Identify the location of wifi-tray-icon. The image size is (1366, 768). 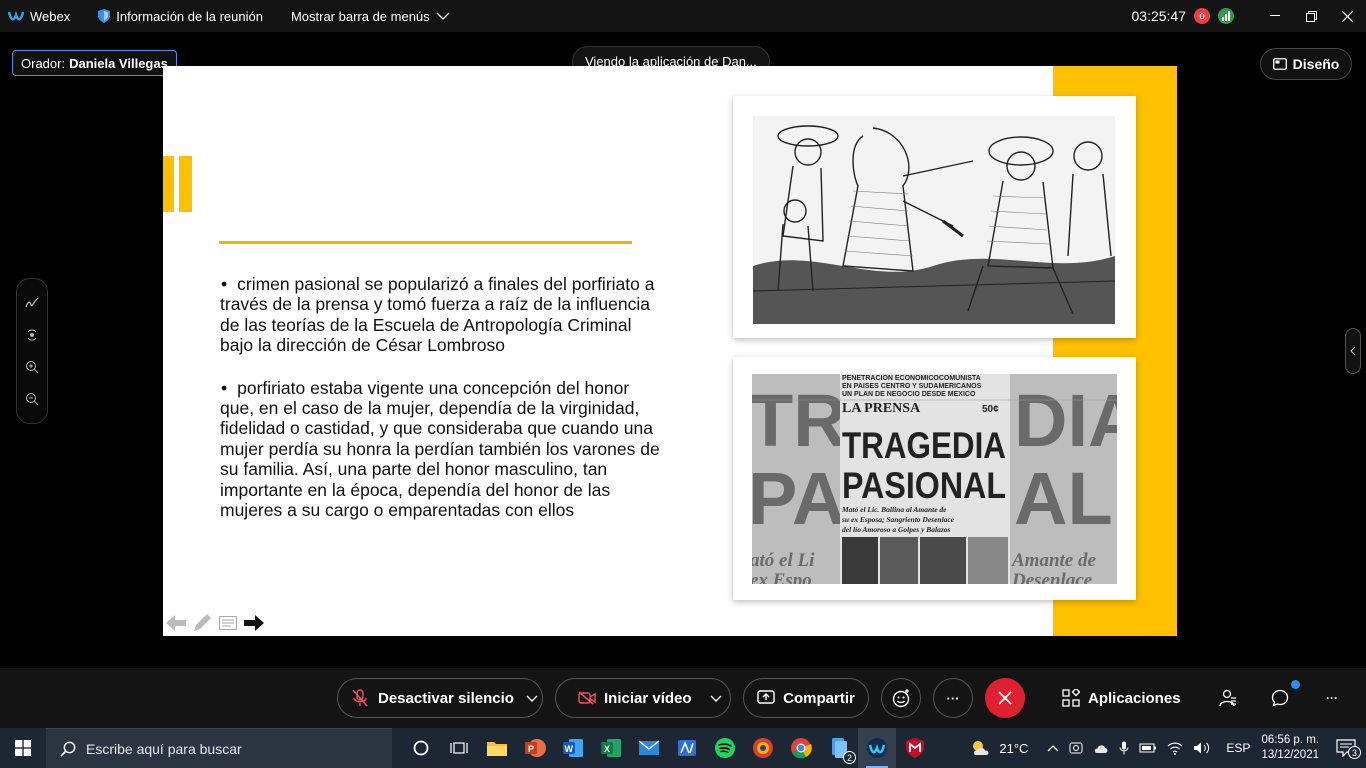
(1175, 748).